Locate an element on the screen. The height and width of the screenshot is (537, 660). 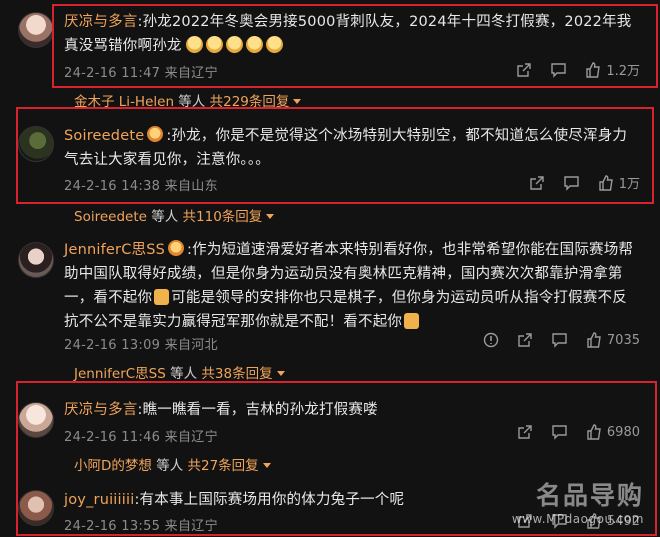
comment-username: Soireedete is located at coordinates (104, 136).